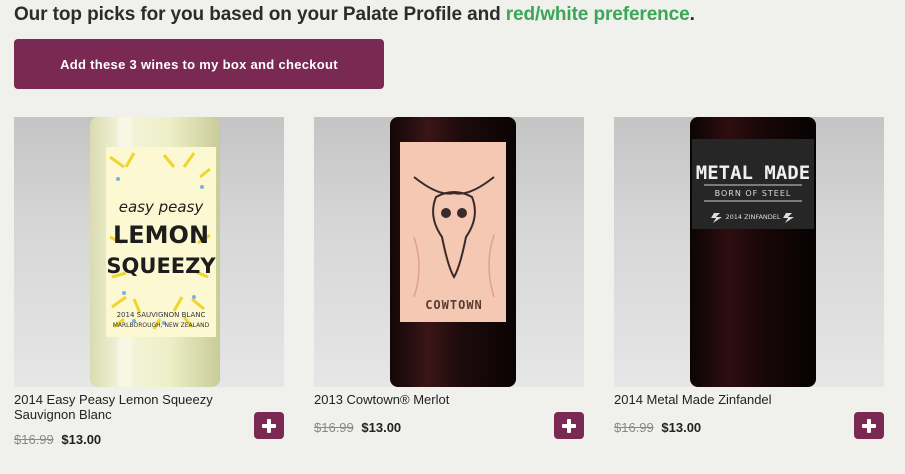  I want to click on preference-highlight: red/white preference, so click(597, 14).